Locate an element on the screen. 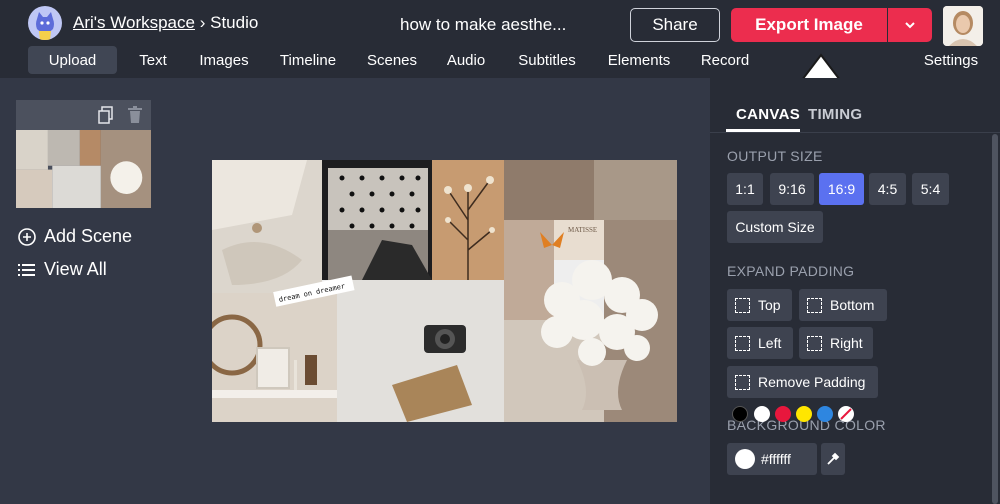 Image resolution: width=1000 pixels, height=504 pixels. eyedropper-icon is located at coordinates (833, 458).